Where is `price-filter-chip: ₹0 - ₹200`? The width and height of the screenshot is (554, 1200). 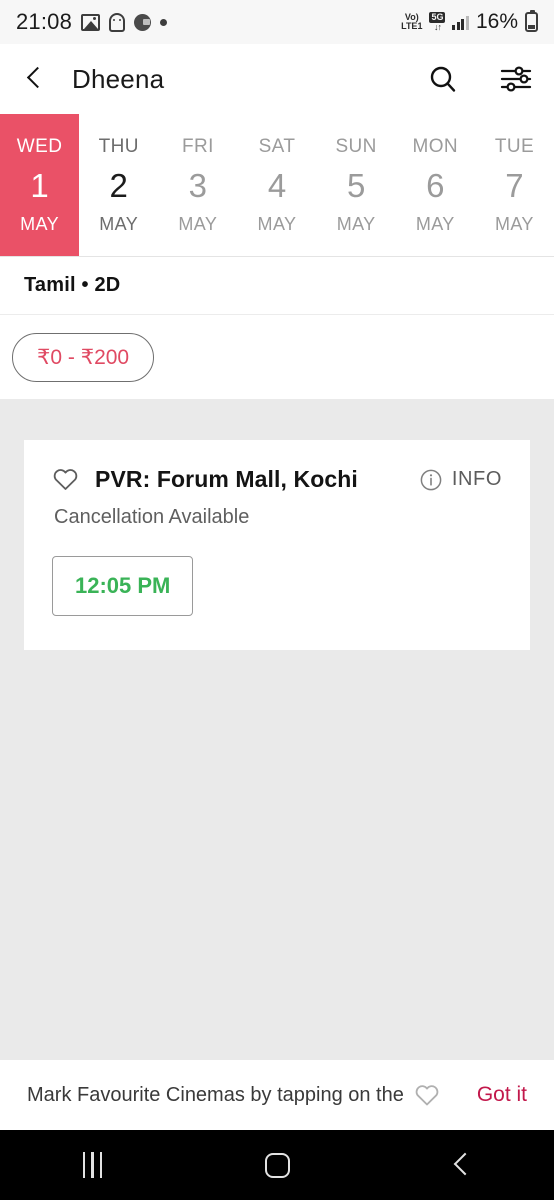
price-filter-chip: ₹0 - ₹200 is located at coordinates (83, 357).